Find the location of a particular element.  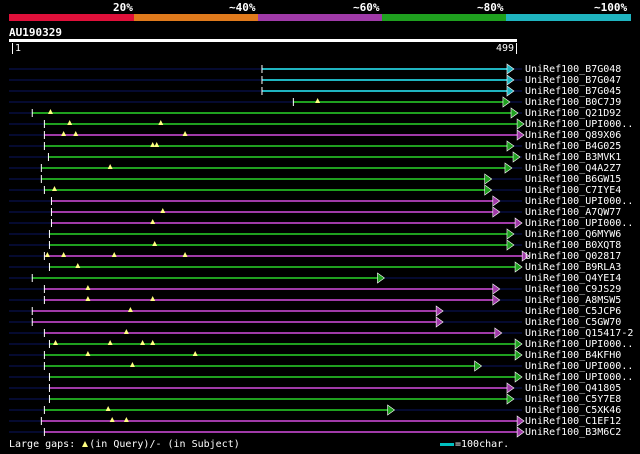

gap-legend-suffix: (in Query)/- (in Subject) is located at coordinates (164, 444).